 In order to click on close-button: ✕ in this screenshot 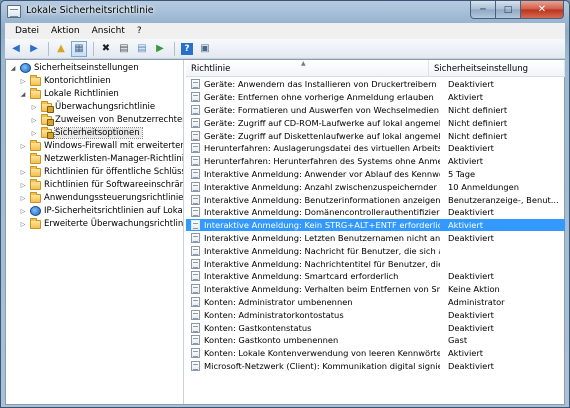, I will do `click(542, 10)`.